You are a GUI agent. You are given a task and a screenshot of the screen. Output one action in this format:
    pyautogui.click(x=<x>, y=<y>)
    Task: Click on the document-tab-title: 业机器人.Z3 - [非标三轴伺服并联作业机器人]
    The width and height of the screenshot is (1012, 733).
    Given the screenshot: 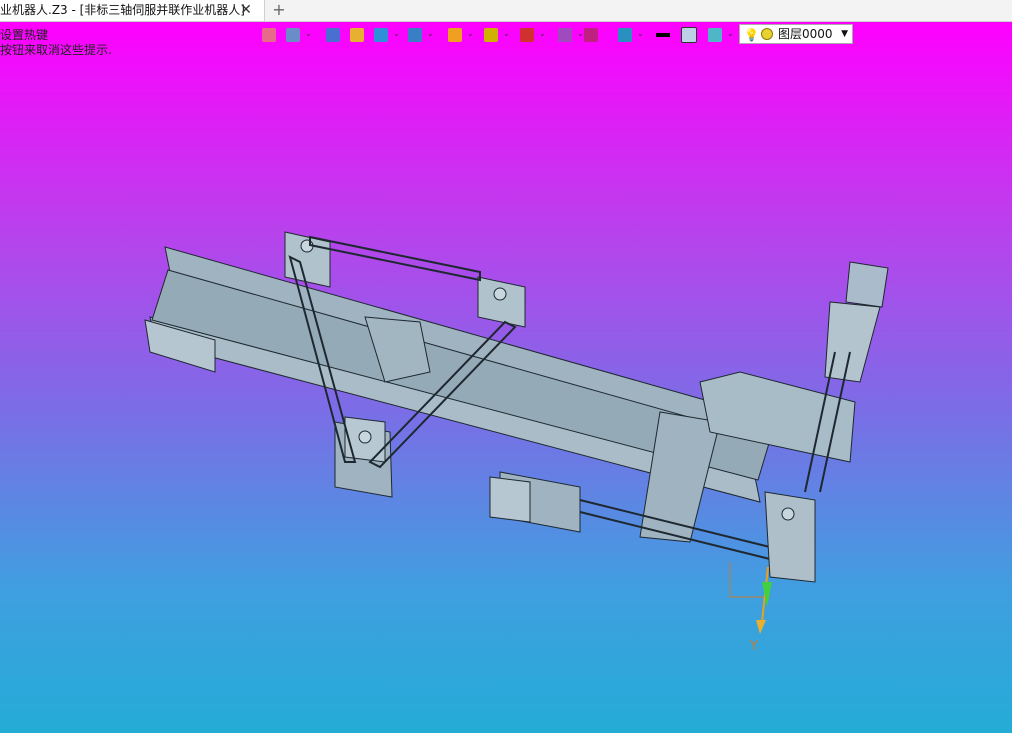 What is the action you would take?
    pyautogui.click(x=122, y=10)
    